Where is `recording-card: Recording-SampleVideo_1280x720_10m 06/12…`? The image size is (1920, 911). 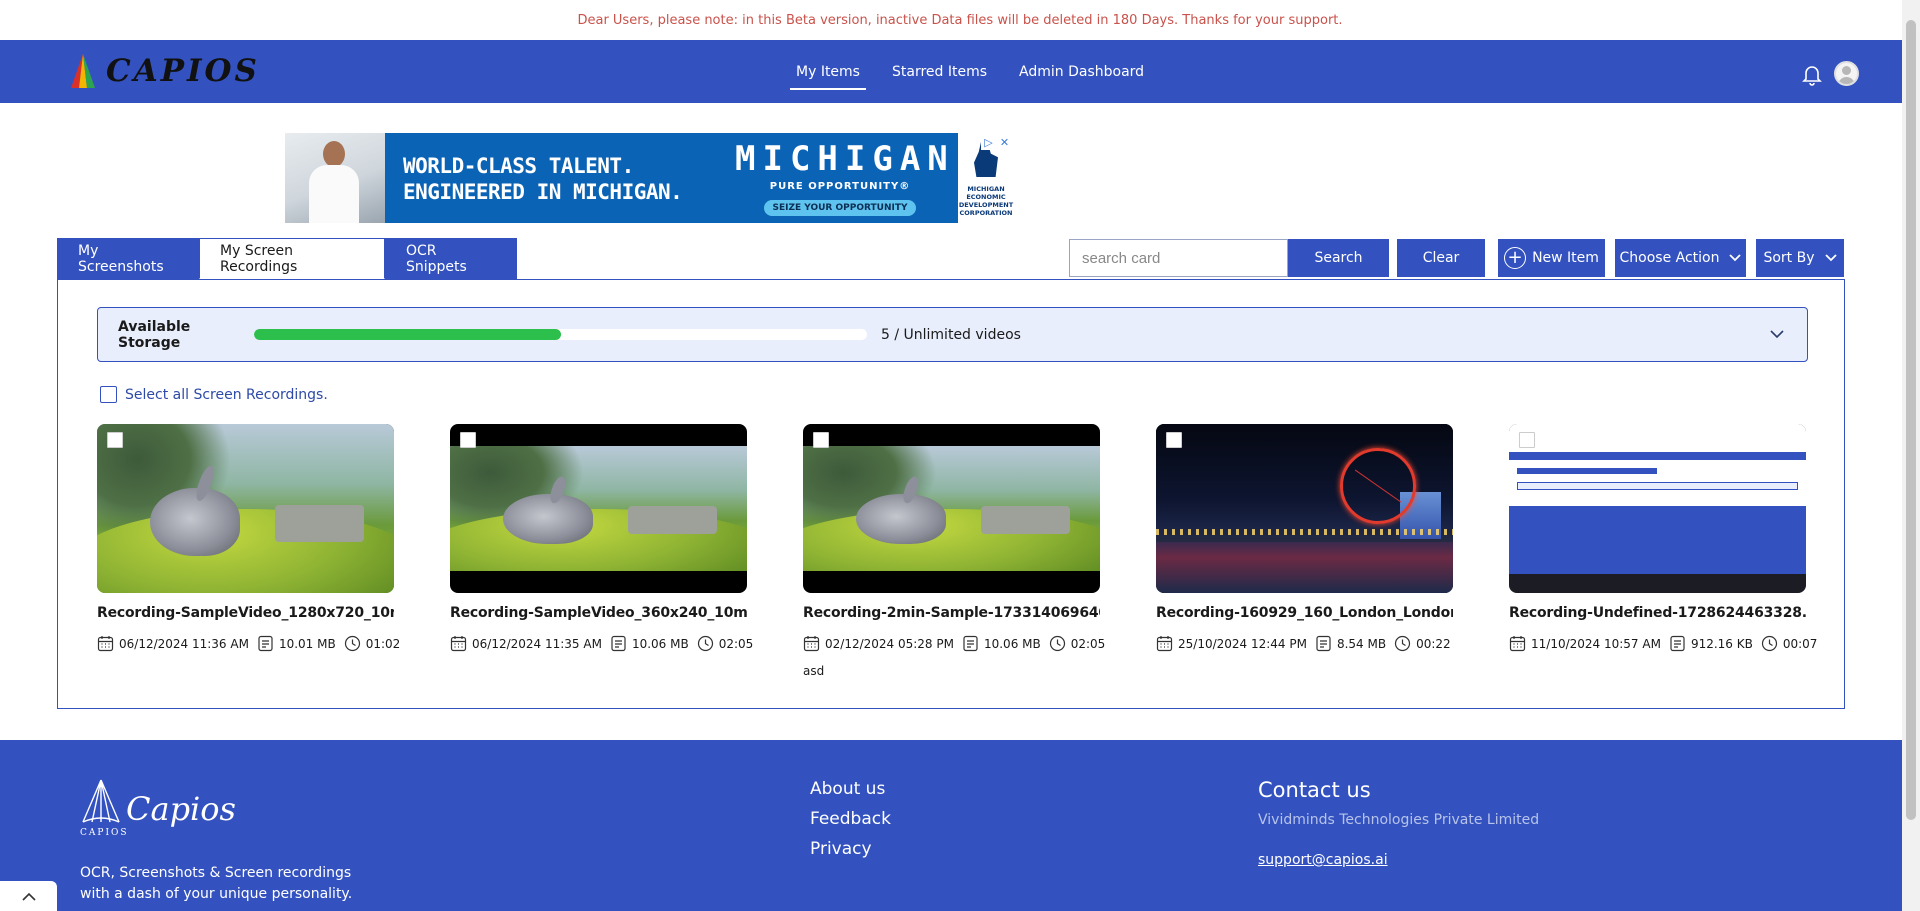
recording-card: Recording-SampleVideo_1280x720_10m 06/12… is located at coordinates (248, 538).